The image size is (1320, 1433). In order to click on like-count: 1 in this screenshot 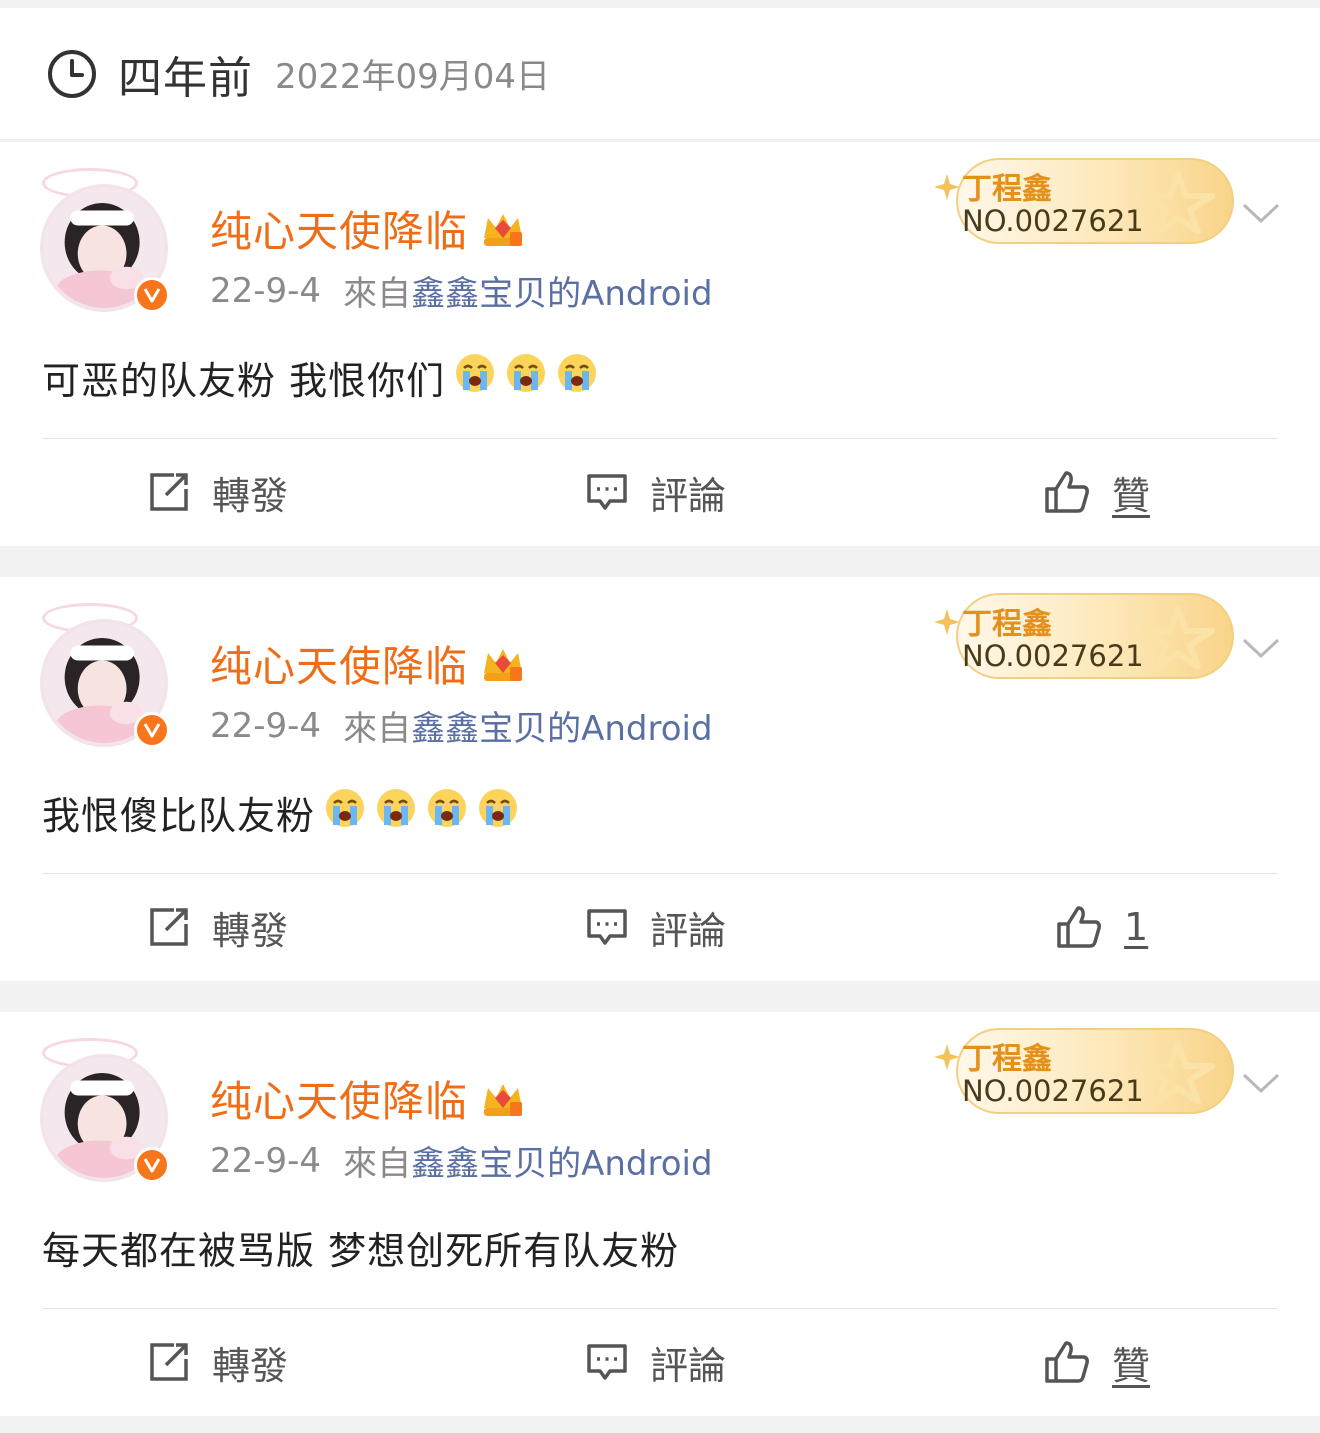, I will do `click(1136, 927)`.